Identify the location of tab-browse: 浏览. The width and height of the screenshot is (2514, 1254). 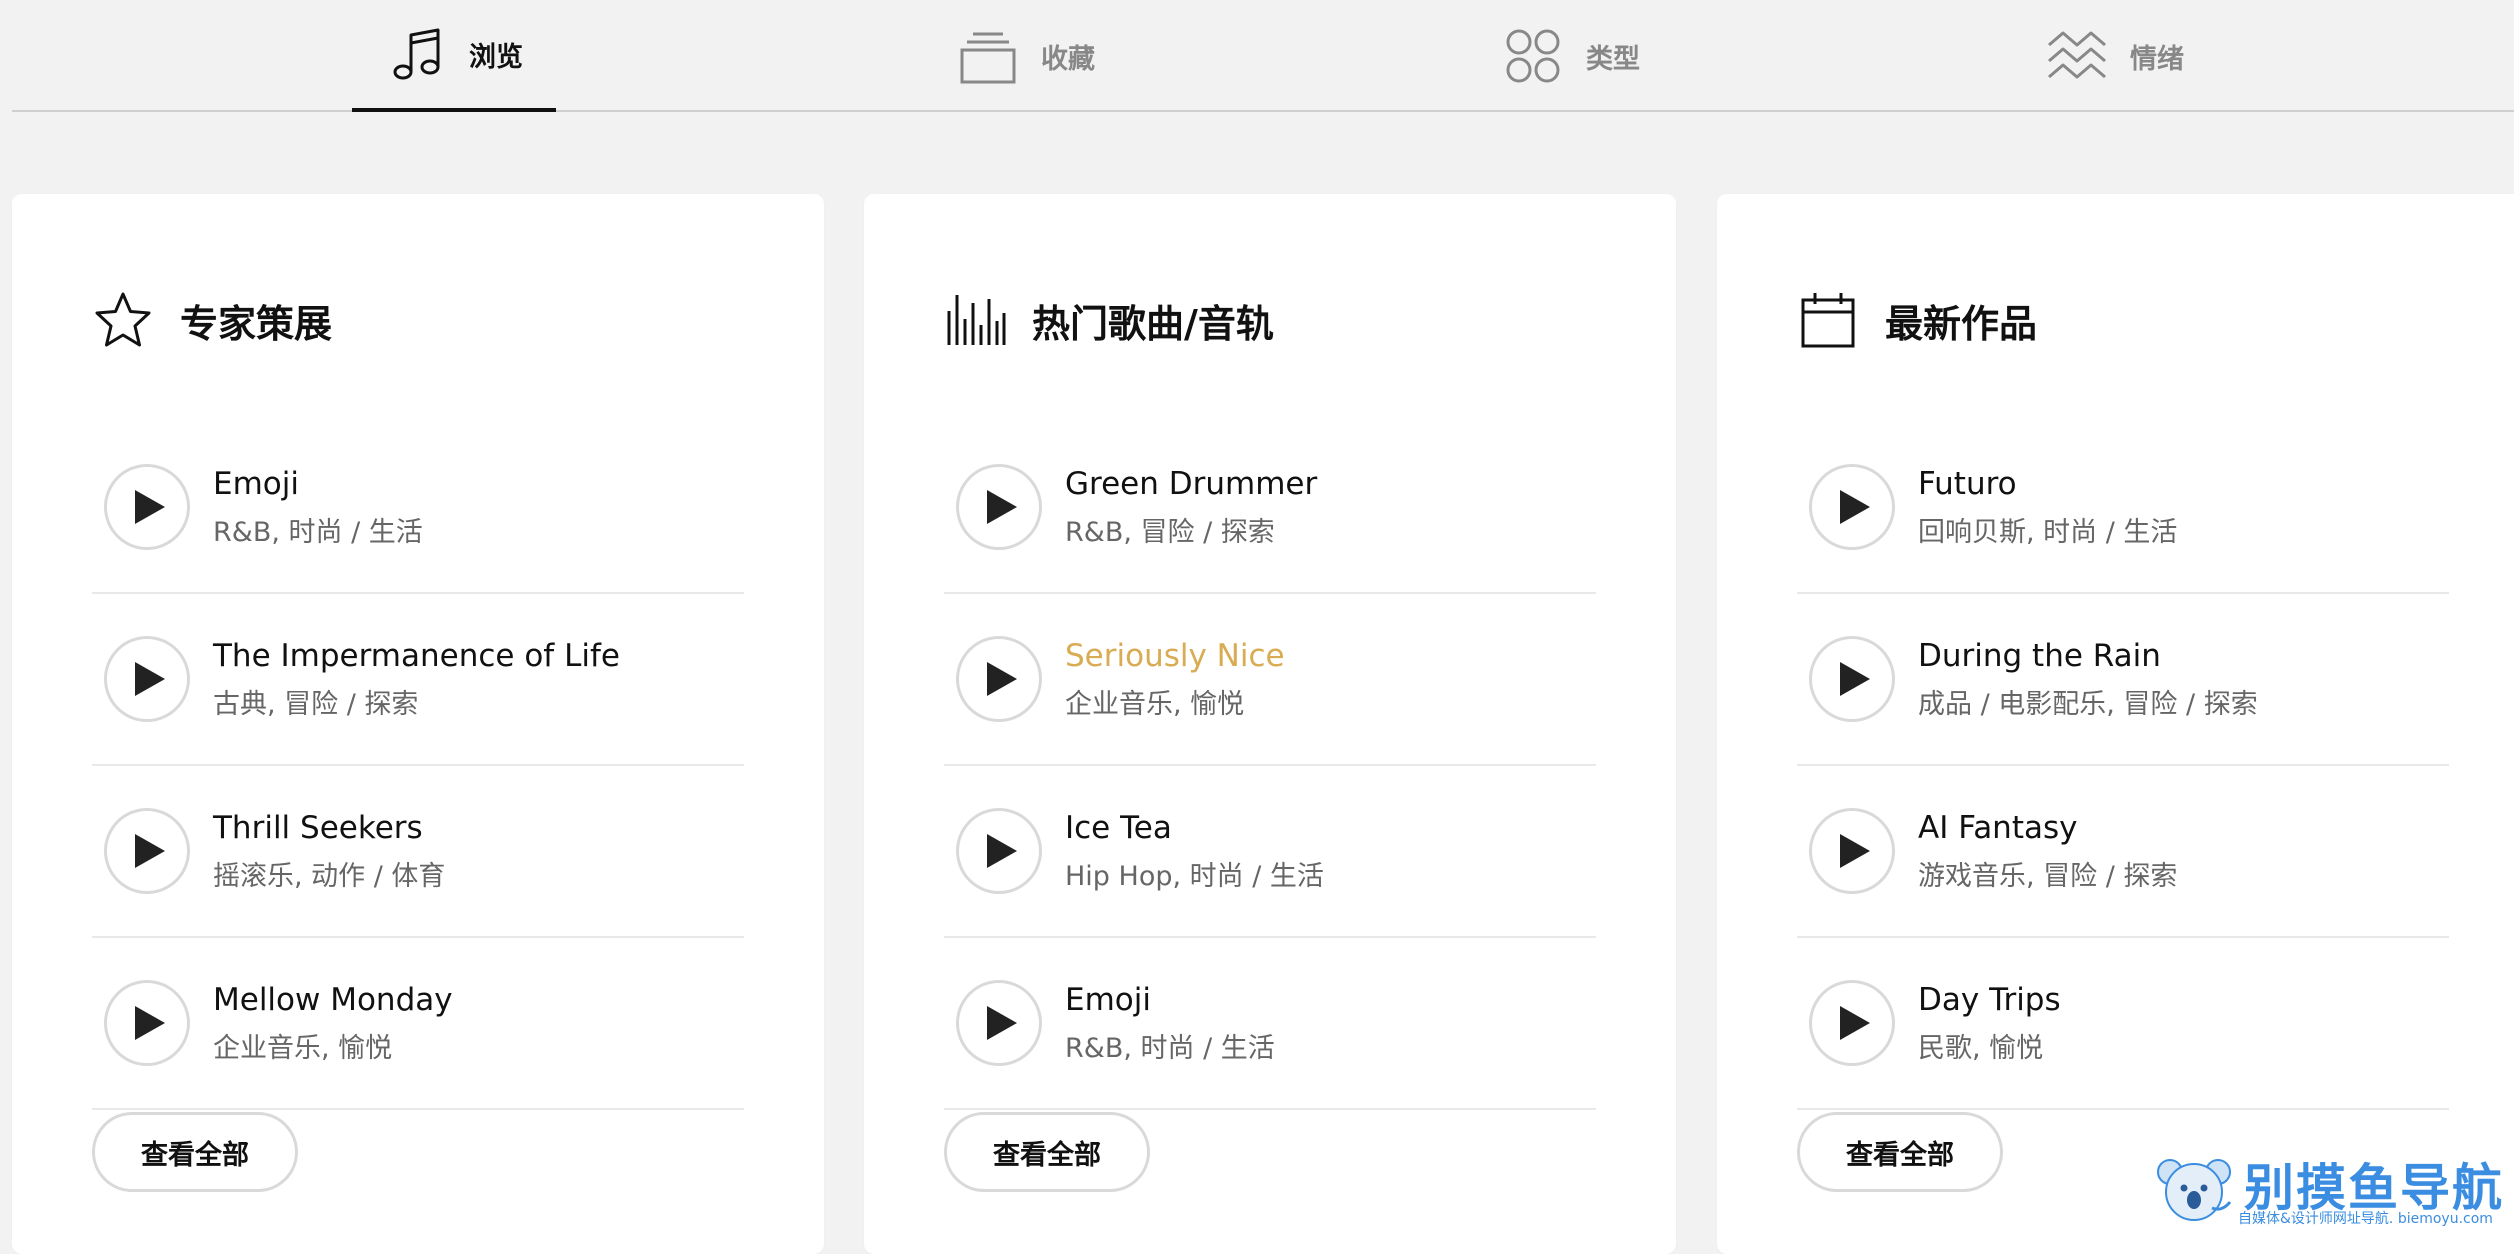
(454, 56).